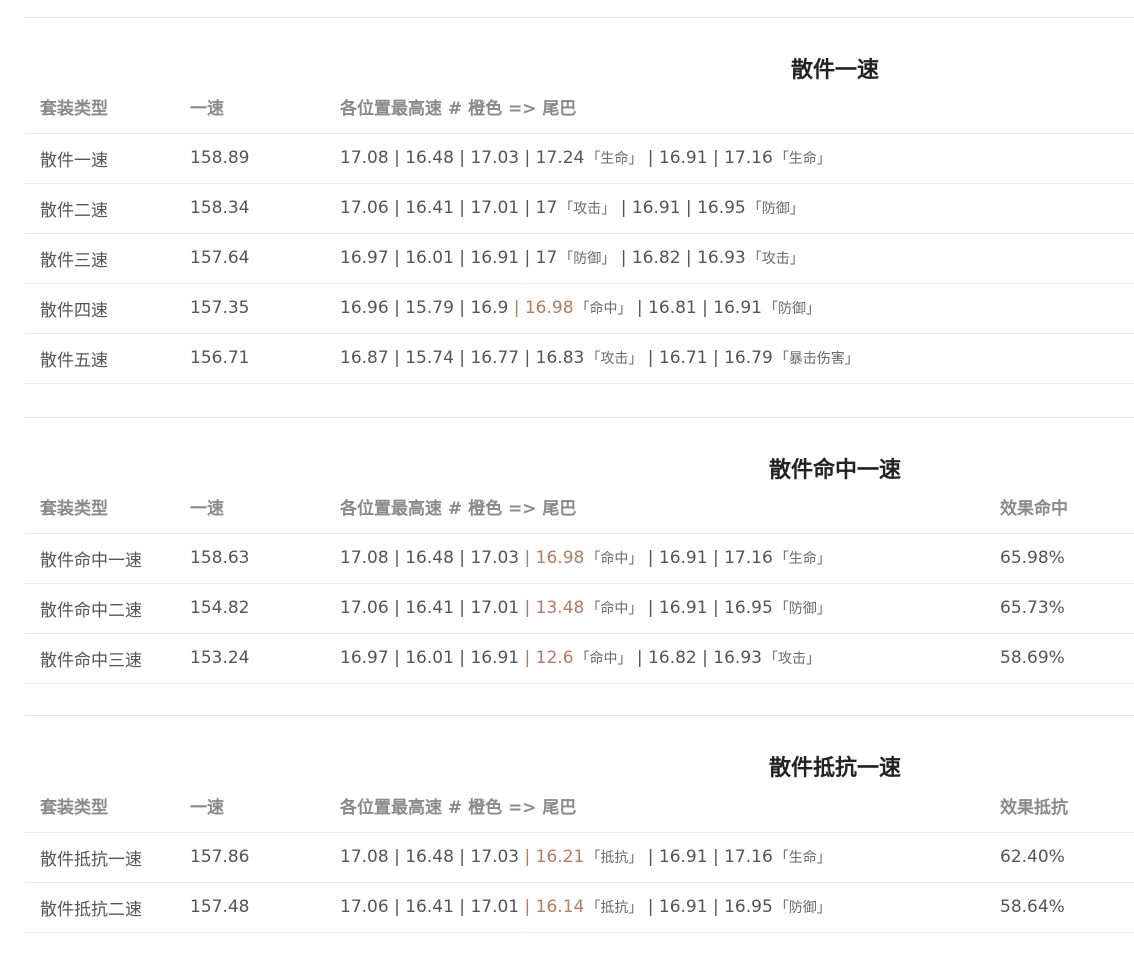 The image size is (1134, 956). What do you see at coordinates (587, 209) in the screenshot?
I see `stat-tag: 「攻击」` at bounding box center [587, 209].